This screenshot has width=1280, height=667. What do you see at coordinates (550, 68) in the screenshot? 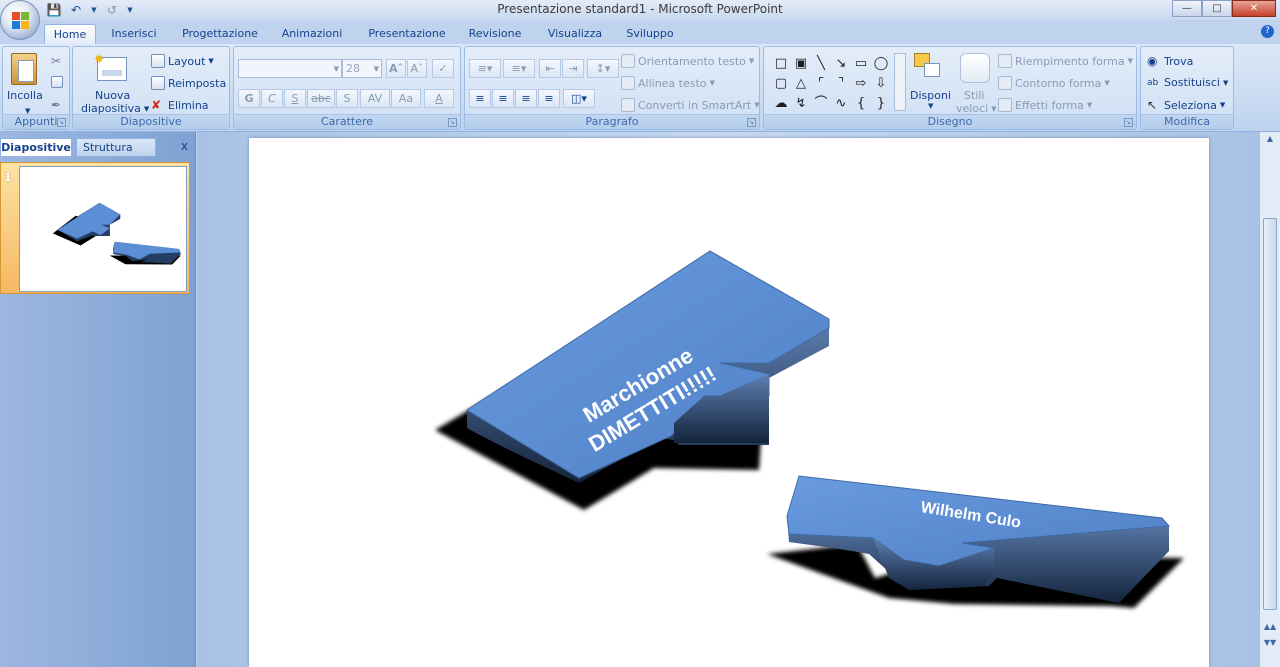
I see `decrease-indent-button: ⇤` at bounding box center [550, 68].